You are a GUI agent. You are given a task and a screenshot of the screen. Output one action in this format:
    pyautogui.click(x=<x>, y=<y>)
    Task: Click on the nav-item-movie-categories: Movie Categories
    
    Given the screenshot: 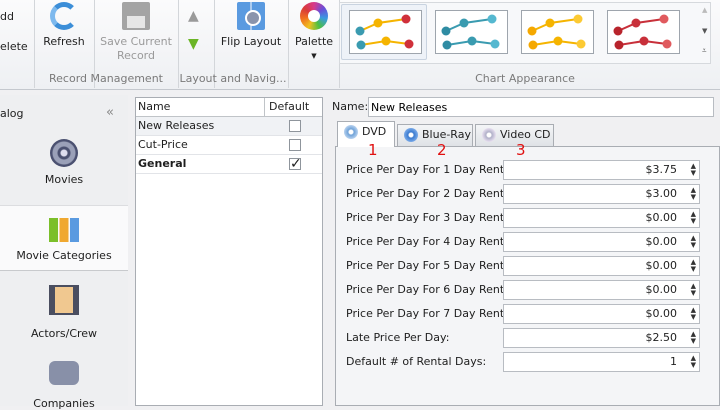 What is the action you would take?
    pyautogui.click(x=64, y=238)
    